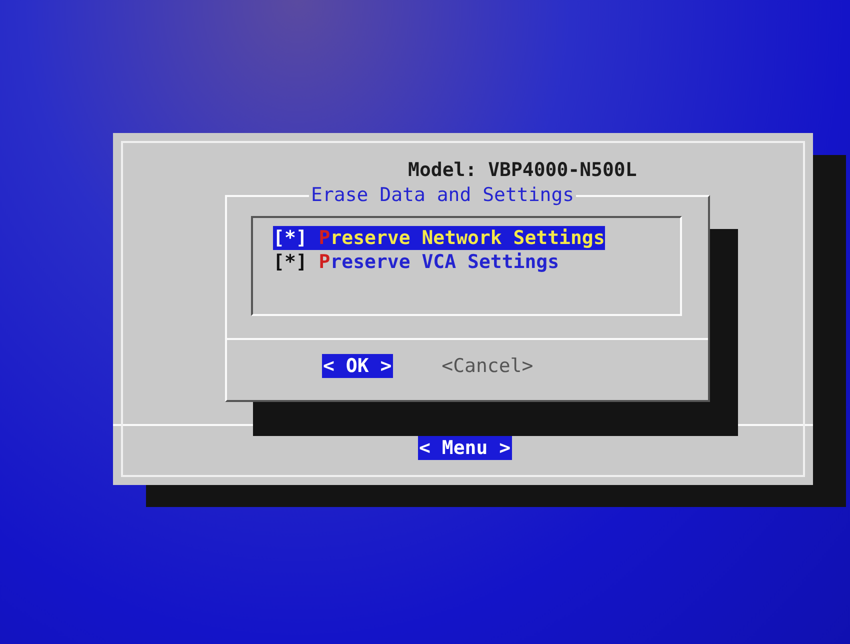 The width and height of the screenshot is (850, 644). I want to click on option-item: [*] Preserve VCA Settings, so click(416, 262).